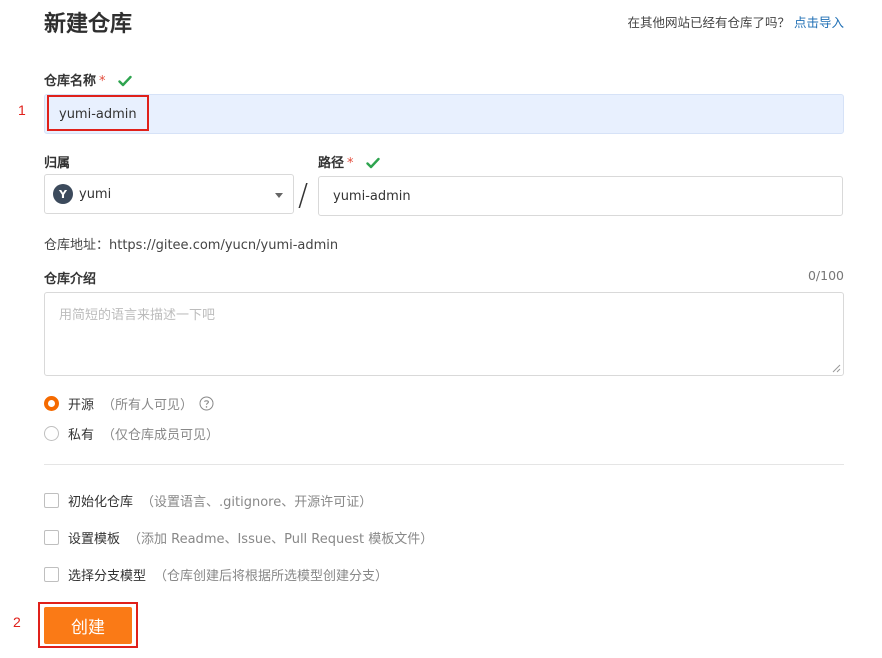 The height and width of the screenshot is (658, 882). What do you see at coordinates (51, 500) in the screenshot?
I see `checkbox-init-repo` at bounding box center [51, 500].